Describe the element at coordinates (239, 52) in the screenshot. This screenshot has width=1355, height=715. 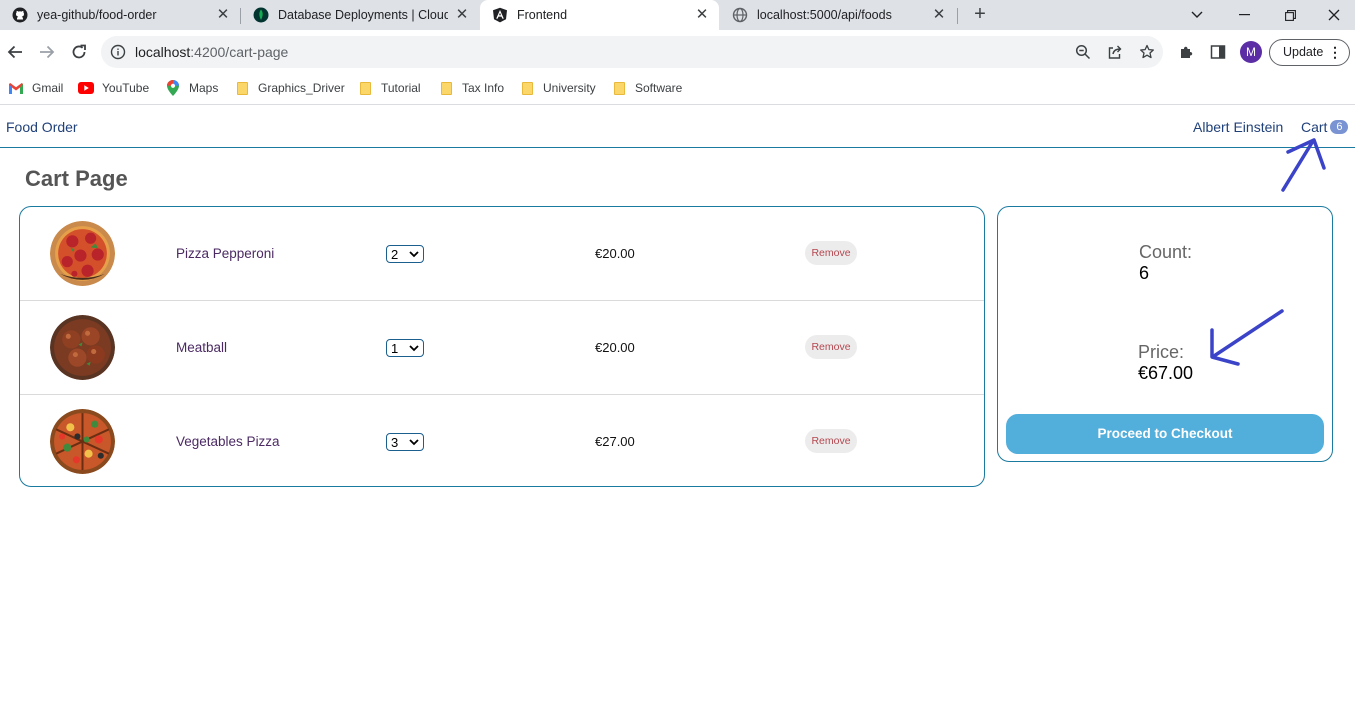
I see `url-path: :4200/cart-page` at that location.